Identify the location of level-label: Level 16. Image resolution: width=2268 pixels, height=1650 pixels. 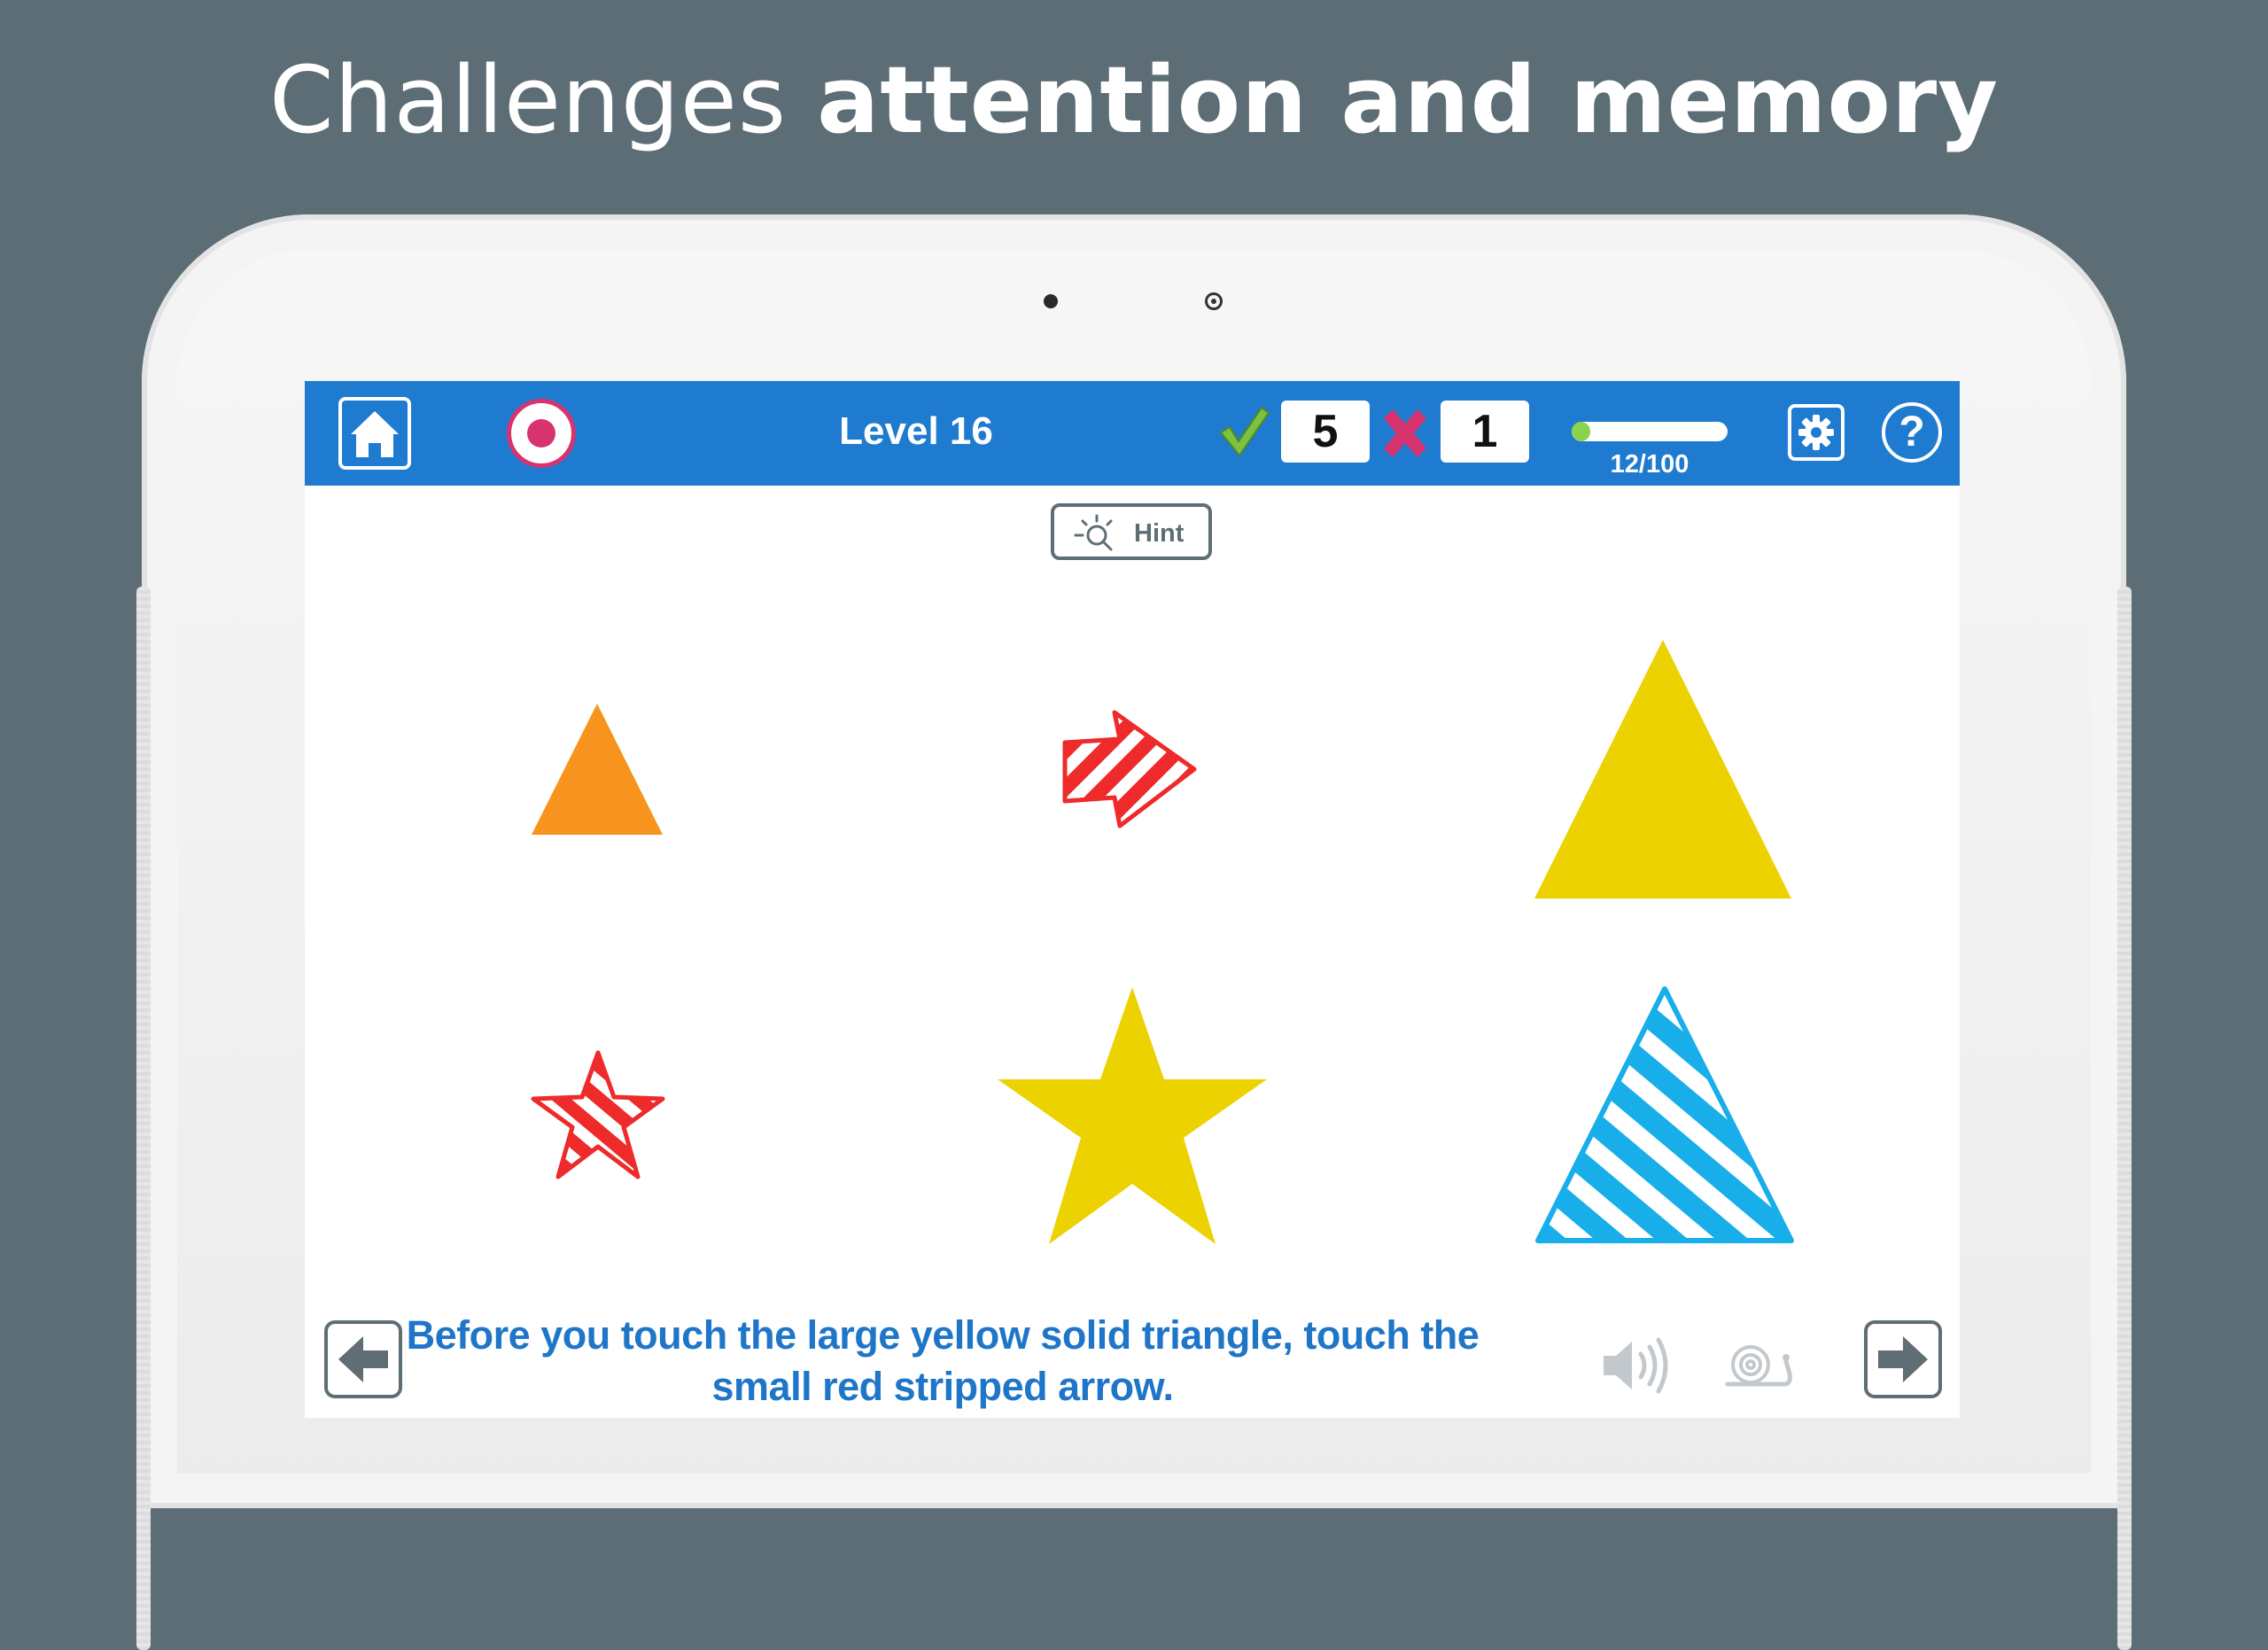
(916, 431).